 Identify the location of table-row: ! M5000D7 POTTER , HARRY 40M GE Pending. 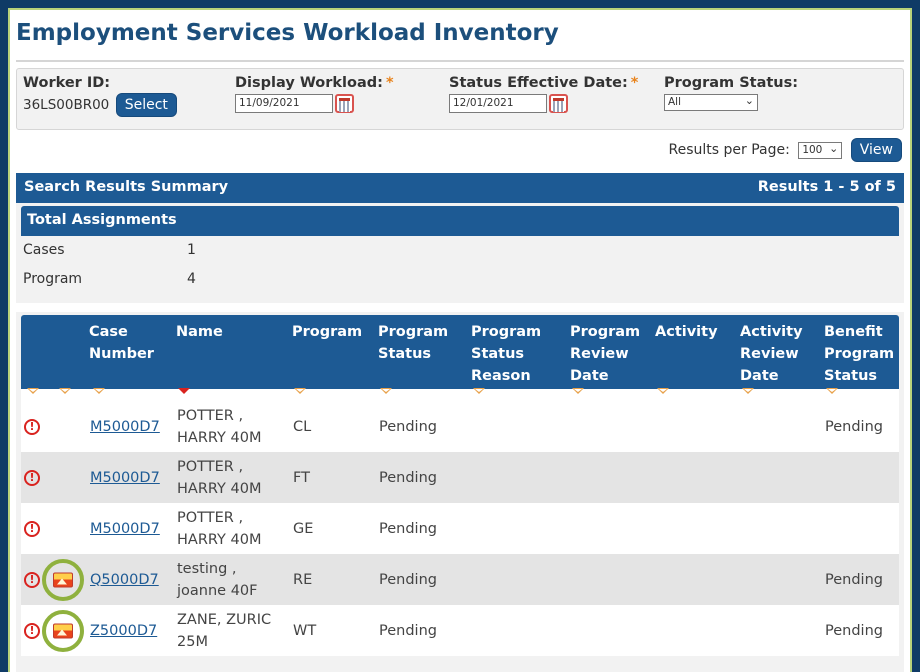
(460, 528).